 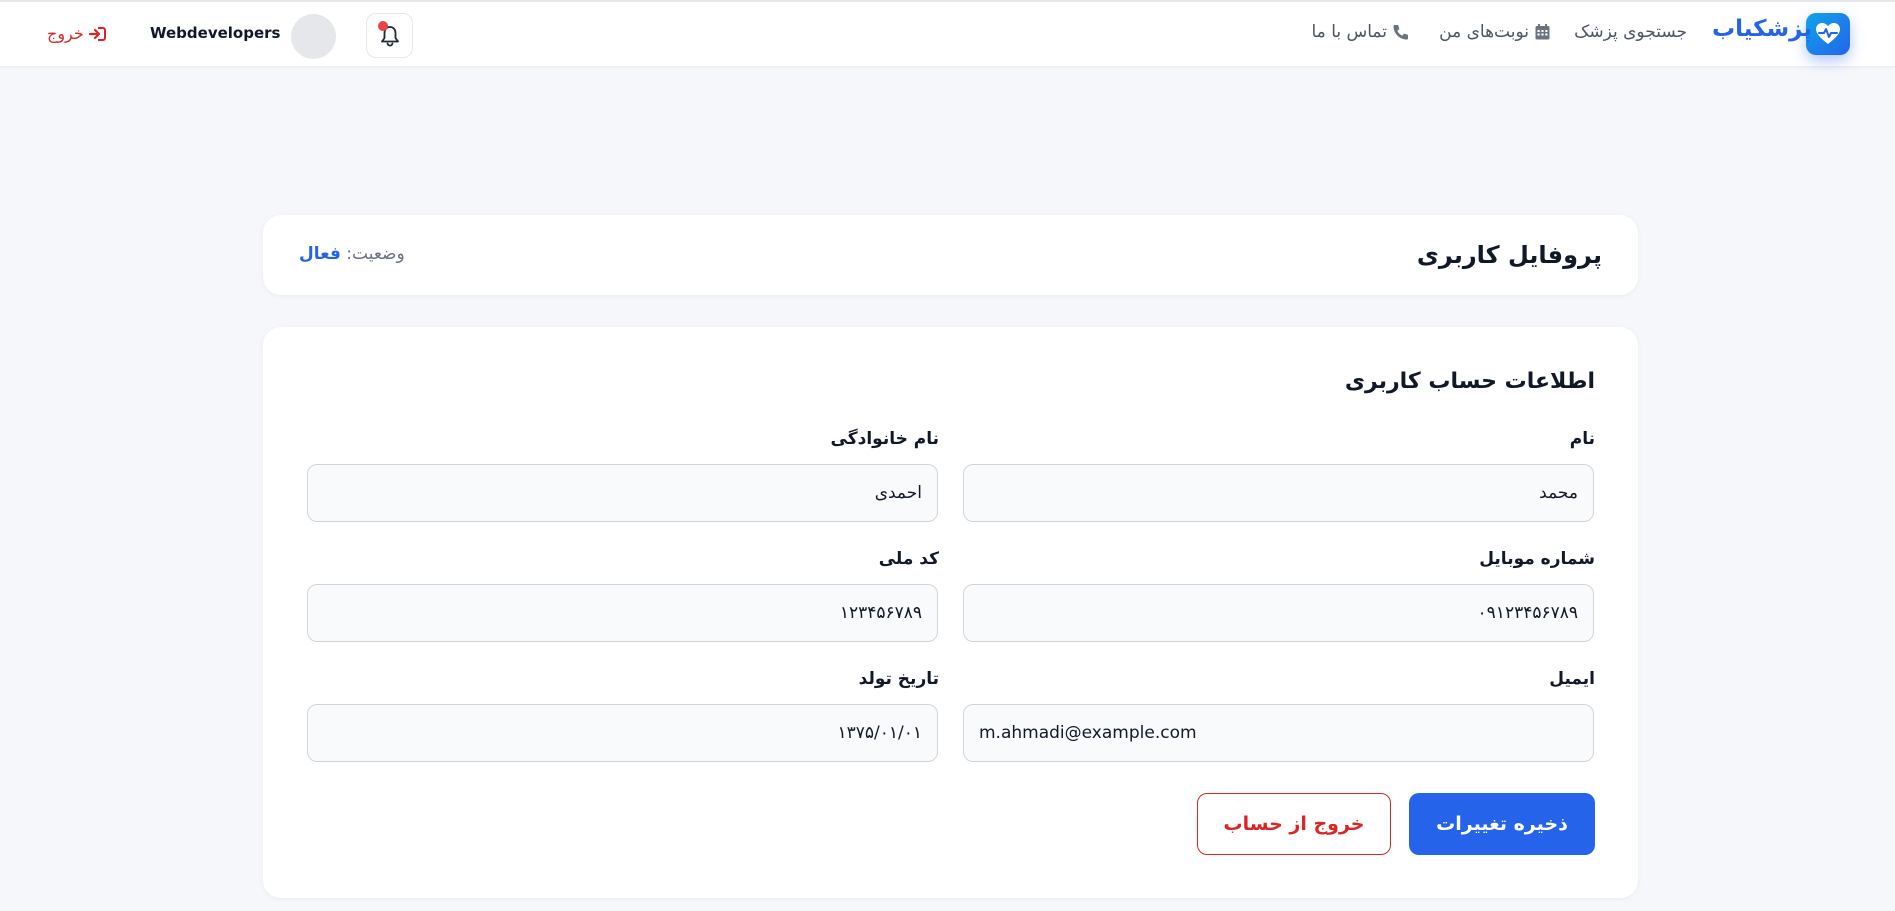 I want to click on save-changes-button: ذخیره تغییرات, so click(x=1502, y=824).